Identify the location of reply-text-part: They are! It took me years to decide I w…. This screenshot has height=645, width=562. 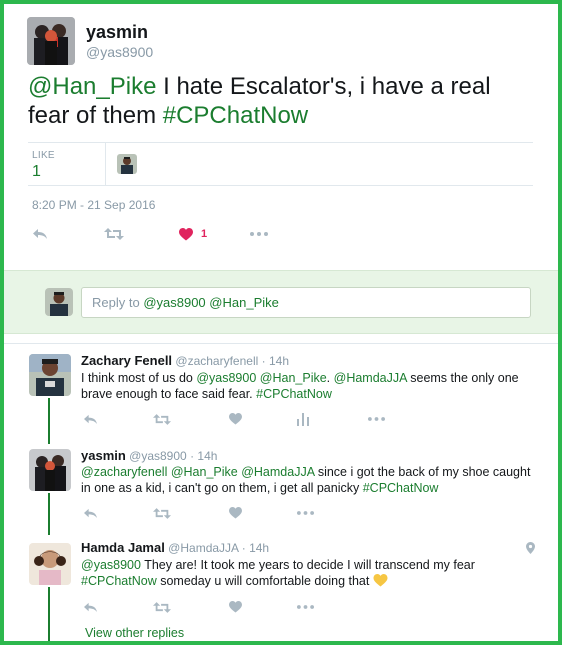
(307, 565).